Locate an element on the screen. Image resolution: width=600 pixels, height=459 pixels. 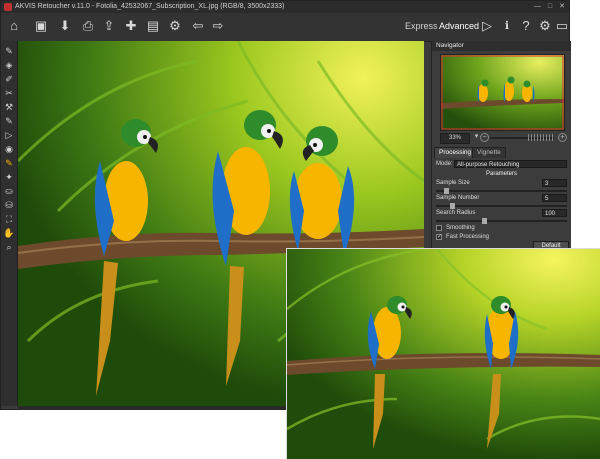
sample-number-label: Sample Number is located at coordinates (458, 198).